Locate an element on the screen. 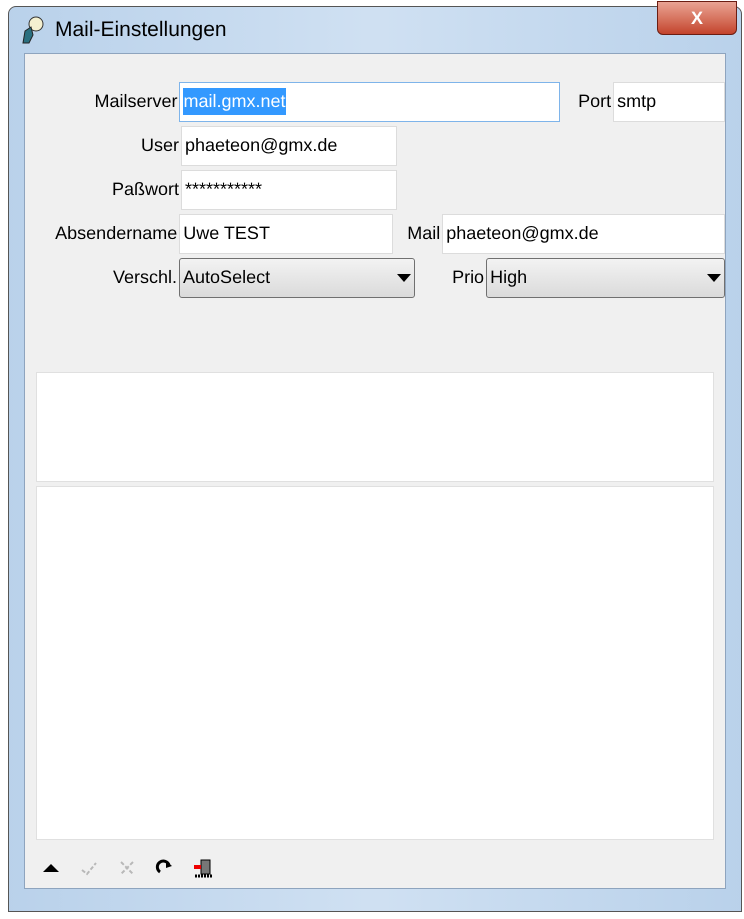  field-label: Paßwort is located at coordinates (145, 190).